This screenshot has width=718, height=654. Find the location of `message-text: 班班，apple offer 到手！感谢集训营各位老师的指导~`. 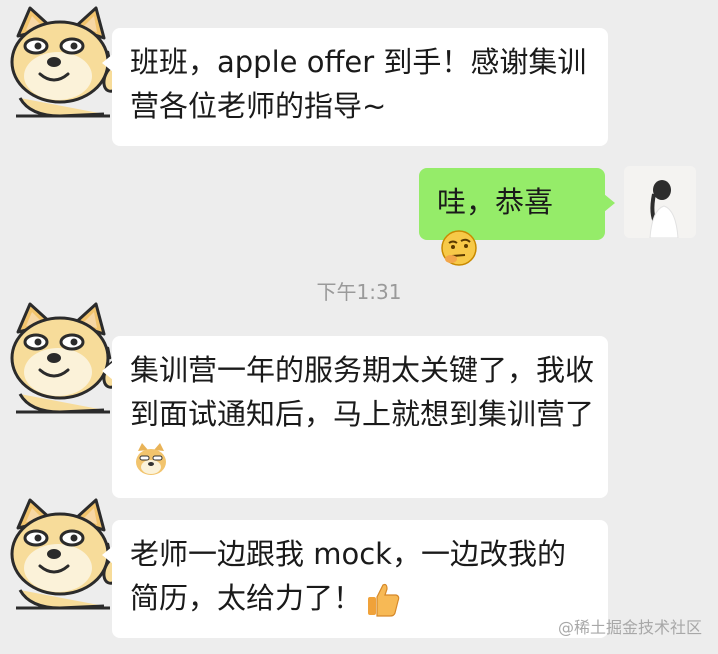

message-text: 班班，apple offer 到手！感谢集训营各位老师的指导~ is located at coordinates (358, 84).